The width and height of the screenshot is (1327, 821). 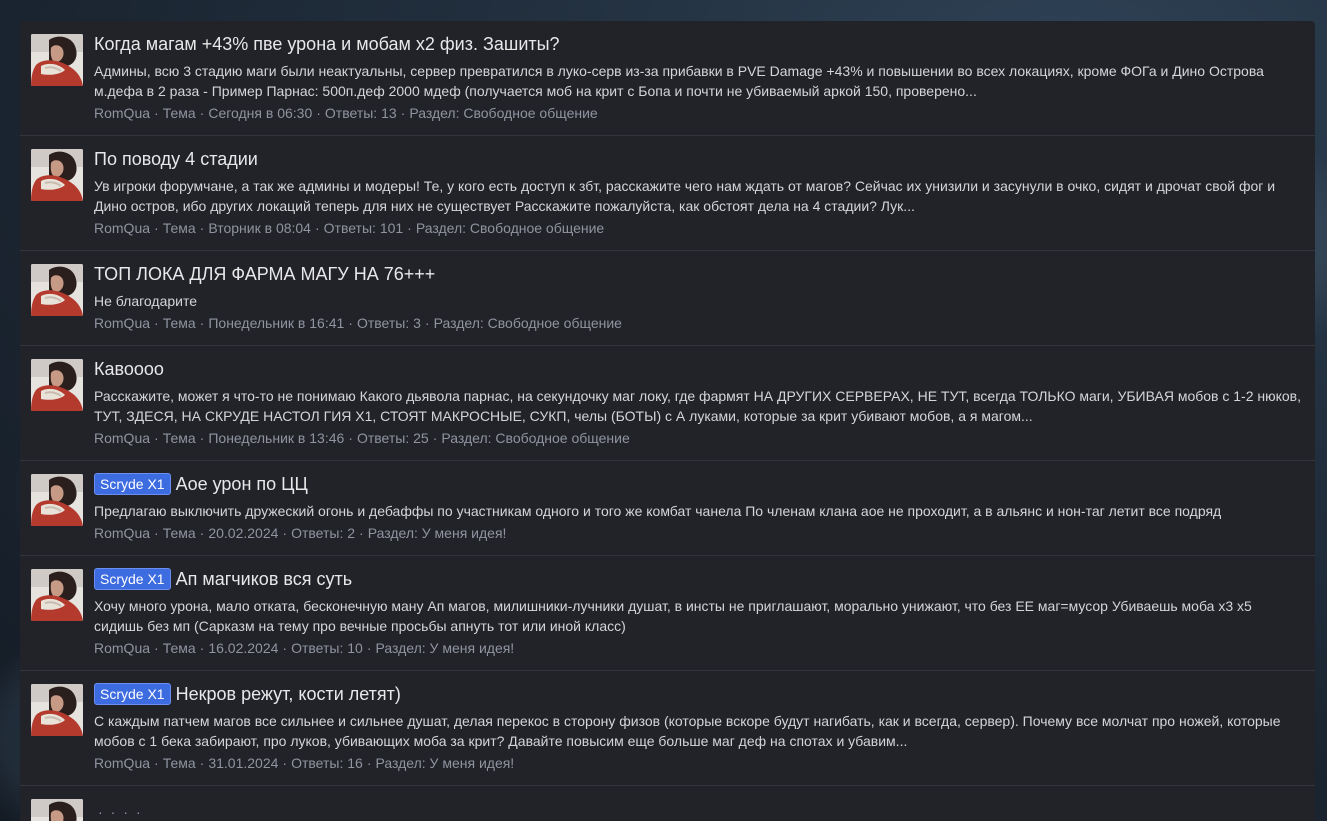 I want to click on result-replies-count: Ответы: 13, so click(x=360, y=113).